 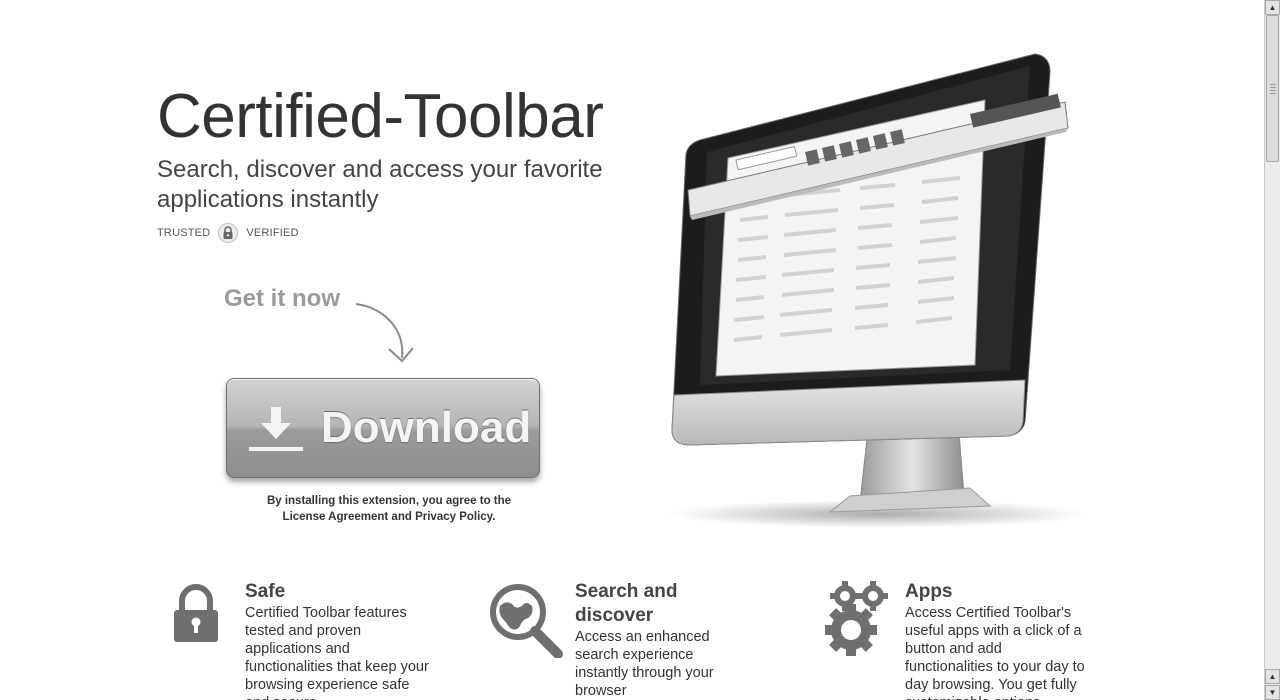 I want to click on license-agreement-link: License Agreement, so click(x=336, y=517).